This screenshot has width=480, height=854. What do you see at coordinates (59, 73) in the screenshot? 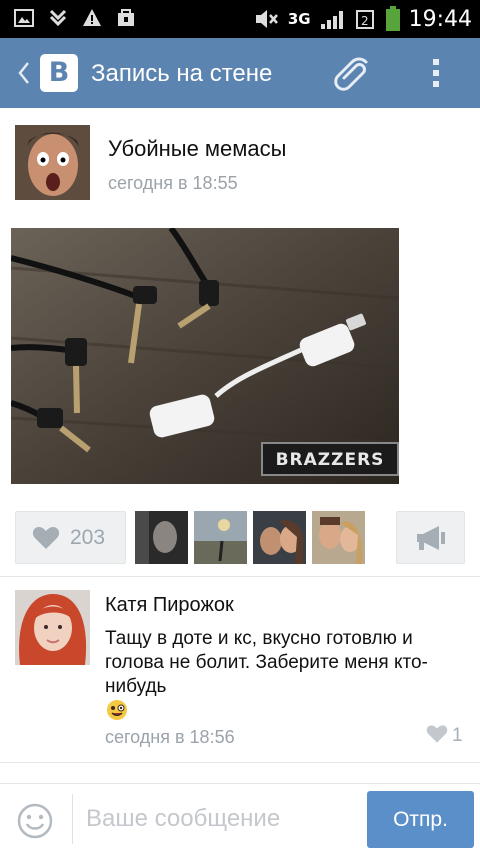
I see `vk-logo: В` at bounding box center [59, 73].